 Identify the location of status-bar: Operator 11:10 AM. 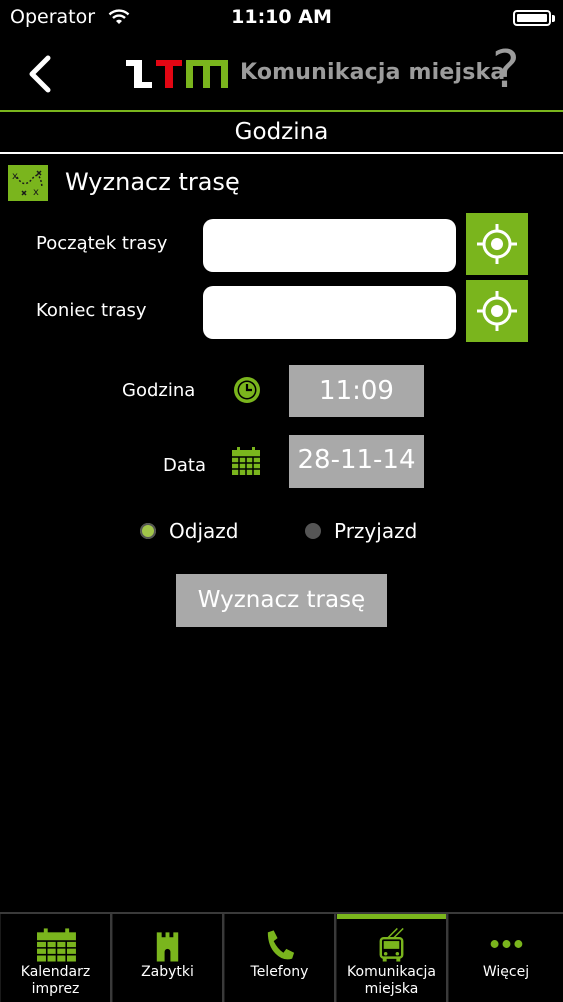
(281, 19).